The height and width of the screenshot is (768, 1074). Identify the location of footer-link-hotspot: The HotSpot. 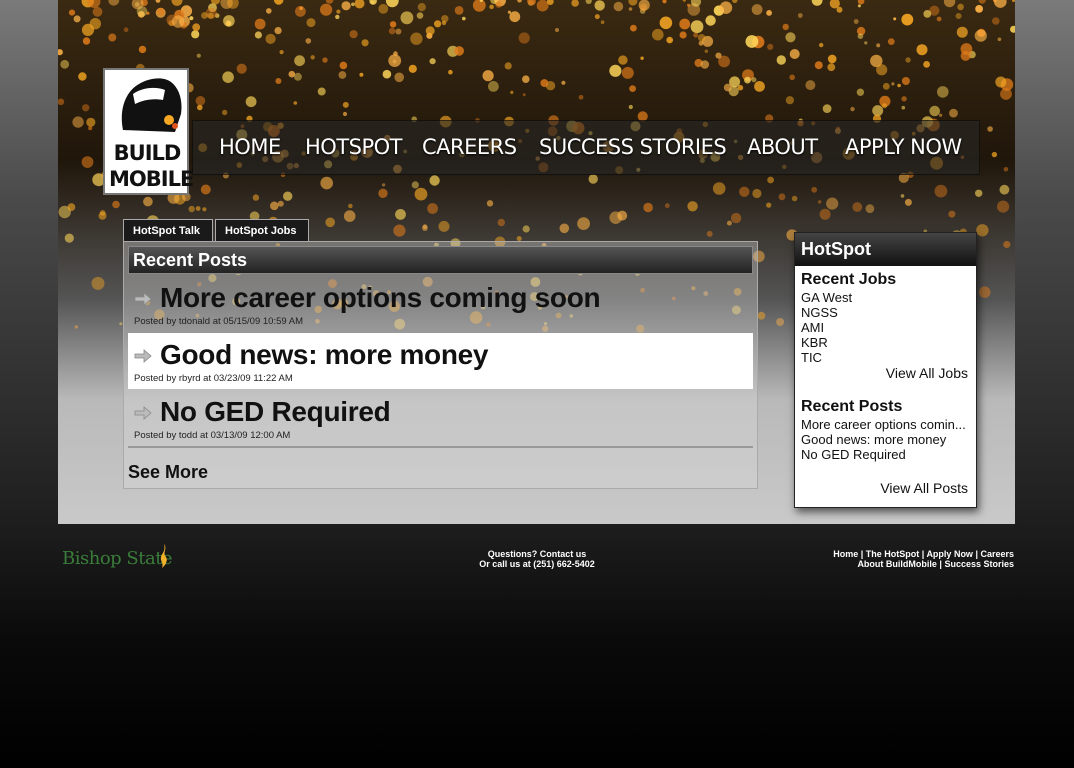
(893, 554).